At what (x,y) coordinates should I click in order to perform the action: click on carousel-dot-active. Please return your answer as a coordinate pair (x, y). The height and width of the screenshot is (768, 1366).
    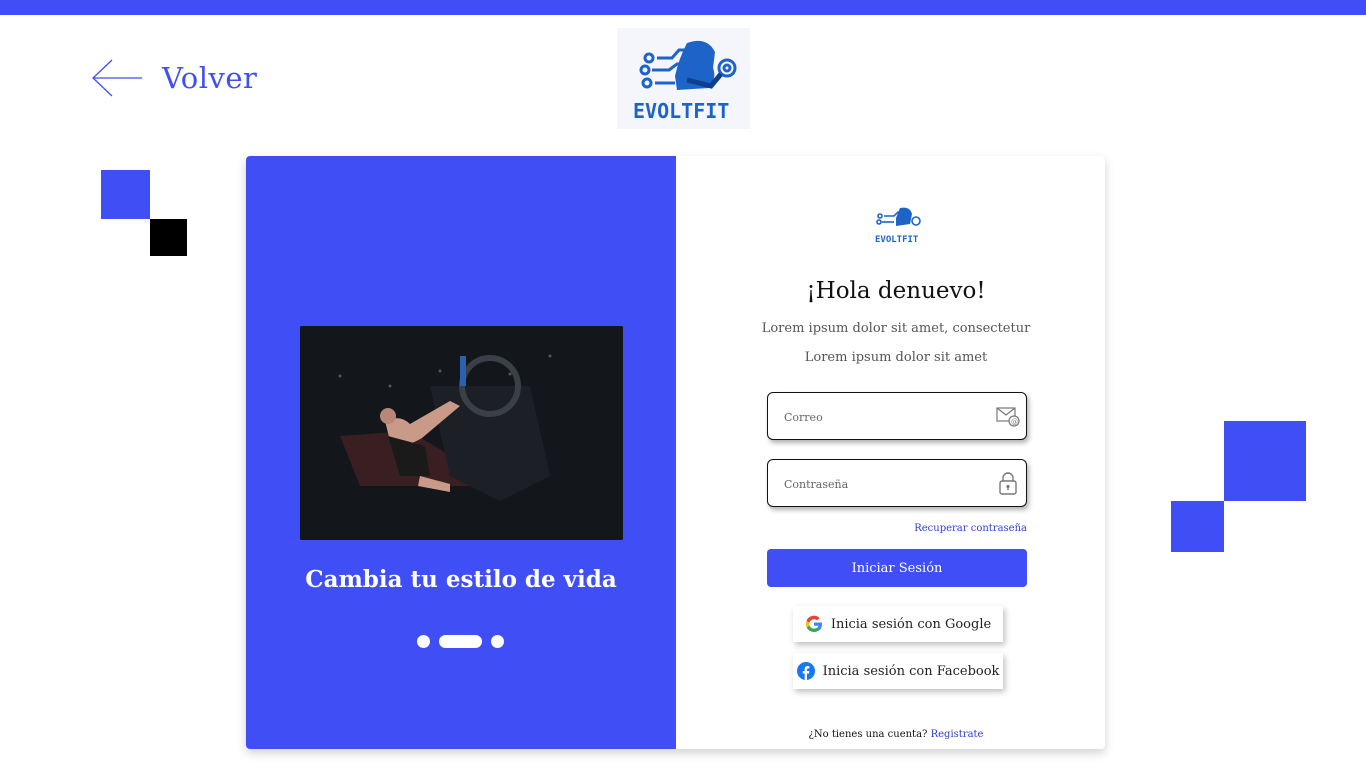
    Looking at the image, I should click on (460, 641).